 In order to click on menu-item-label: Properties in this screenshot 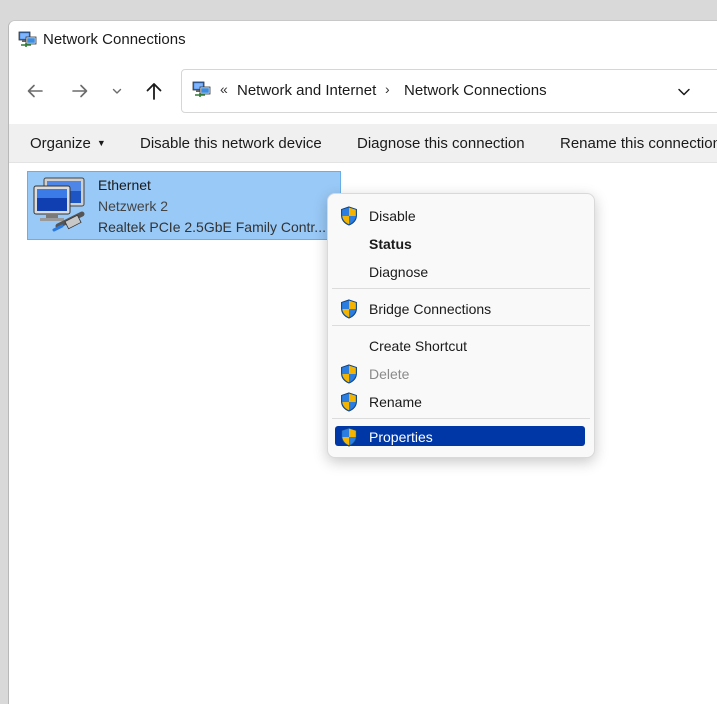, I will do `click(401, 437)`.